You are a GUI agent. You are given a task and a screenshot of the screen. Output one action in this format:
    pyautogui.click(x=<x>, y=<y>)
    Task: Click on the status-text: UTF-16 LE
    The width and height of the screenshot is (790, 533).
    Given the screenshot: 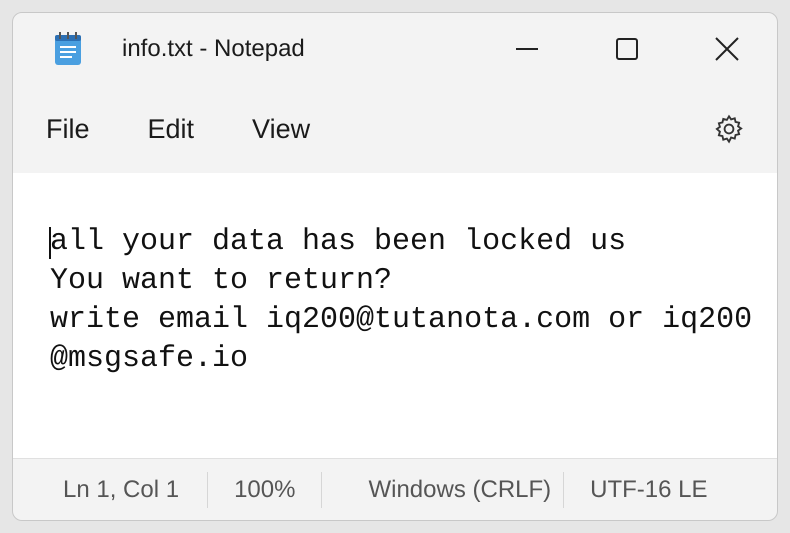 What is the action you would take?
    pyautogui.click(x=649, y=489)
    